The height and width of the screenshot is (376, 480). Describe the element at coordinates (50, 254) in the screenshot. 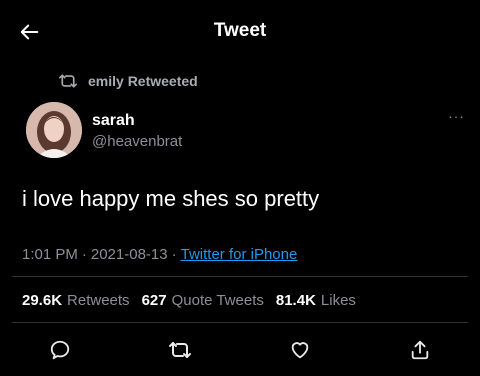

I see `tweet-time: 1:01 PM` at that location.